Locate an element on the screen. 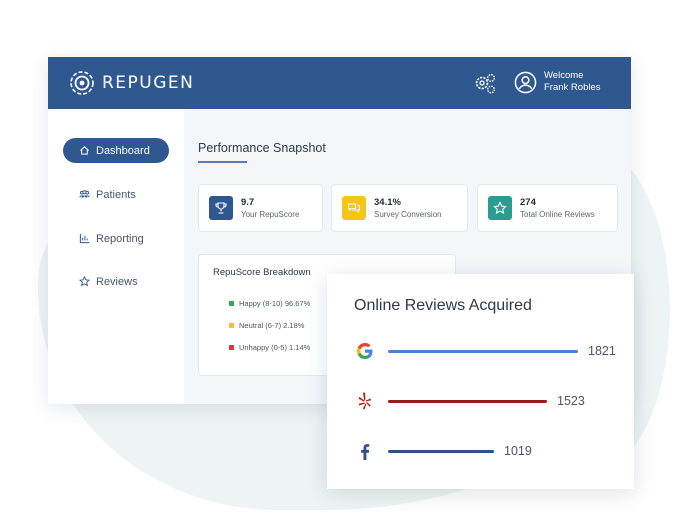  welcome-label: Welcome is located at coordinates (564, 75).